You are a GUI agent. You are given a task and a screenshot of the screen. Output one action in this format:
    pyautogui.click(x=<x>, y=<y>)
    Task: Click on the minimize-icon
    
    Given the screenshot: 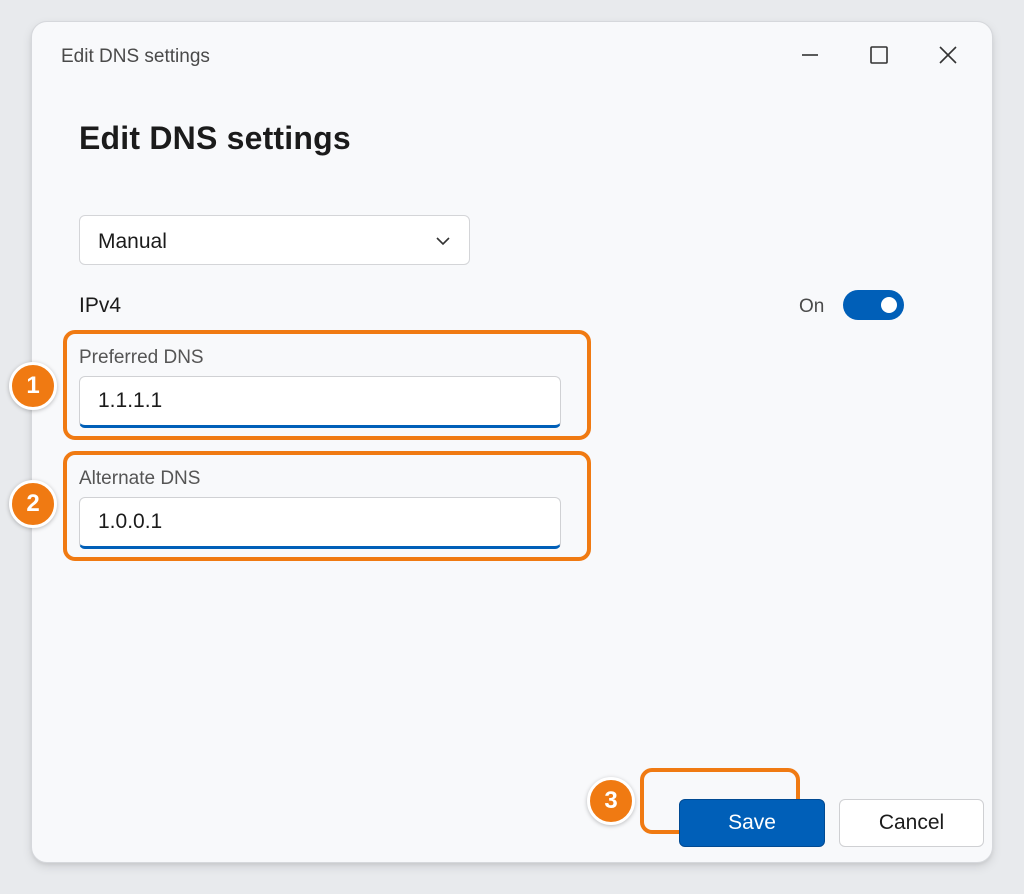 What is the action you would take?
    pyautogui.click(x=810, y=55)
    